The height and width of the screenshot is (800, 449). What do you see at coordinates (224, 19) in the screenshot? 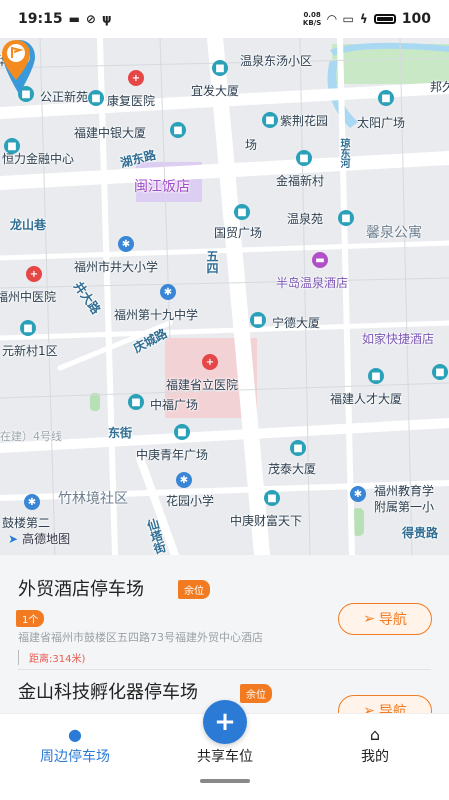
I see `status-bar: 19:15 ▬ ⊘ ψ 0.08 KB/S ◠ ▭ ϟ 100` at bounding box center [224, 19].